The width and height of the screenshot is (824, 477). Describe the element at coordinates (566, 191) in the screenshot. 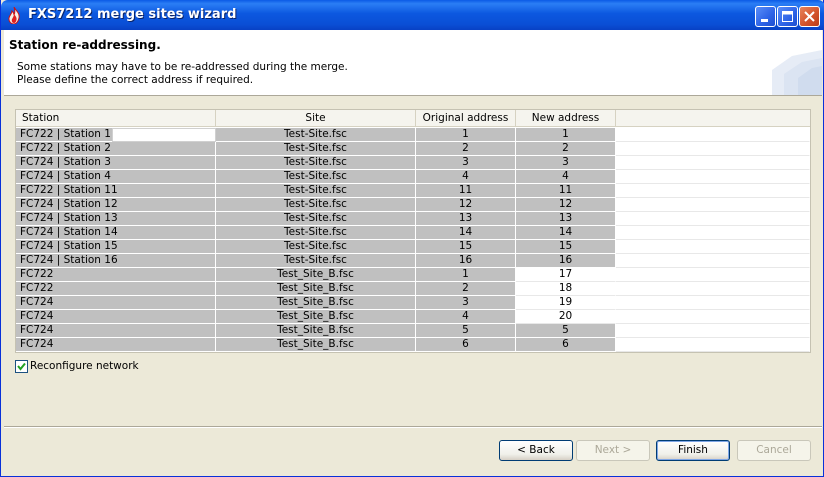

I see `new-address-cell: 11` at that location.